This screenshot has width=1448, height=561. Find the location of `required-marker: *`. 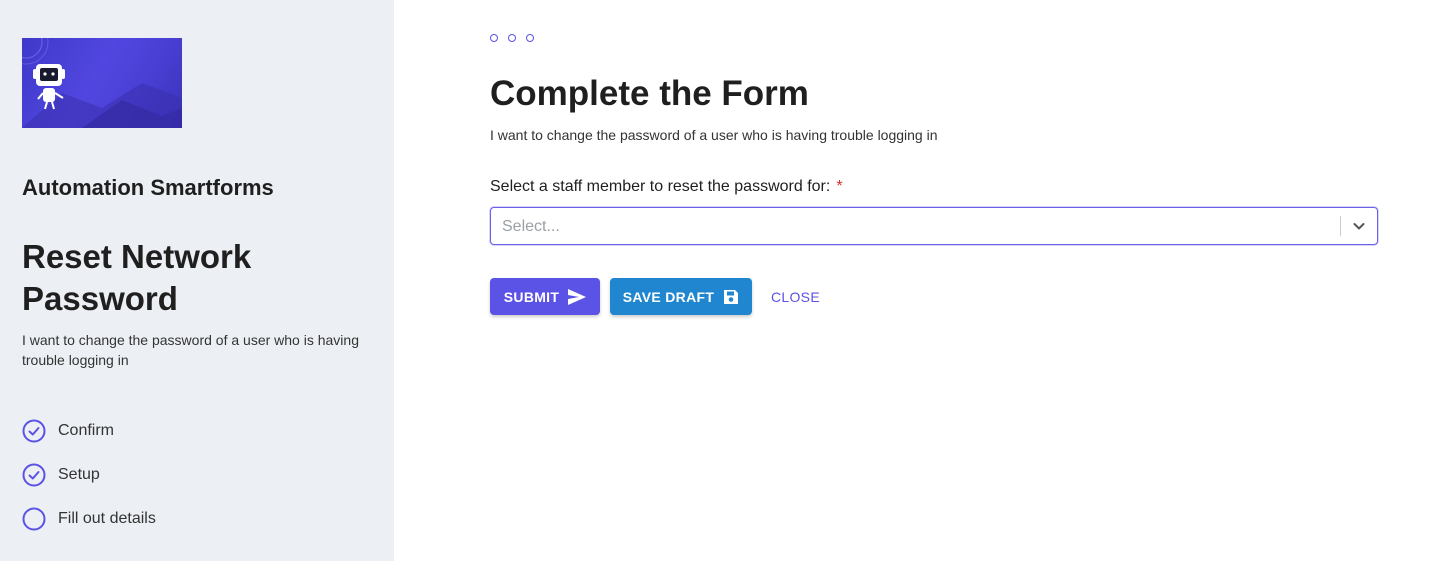

required-marker: * is located at coordinates (839, 186).